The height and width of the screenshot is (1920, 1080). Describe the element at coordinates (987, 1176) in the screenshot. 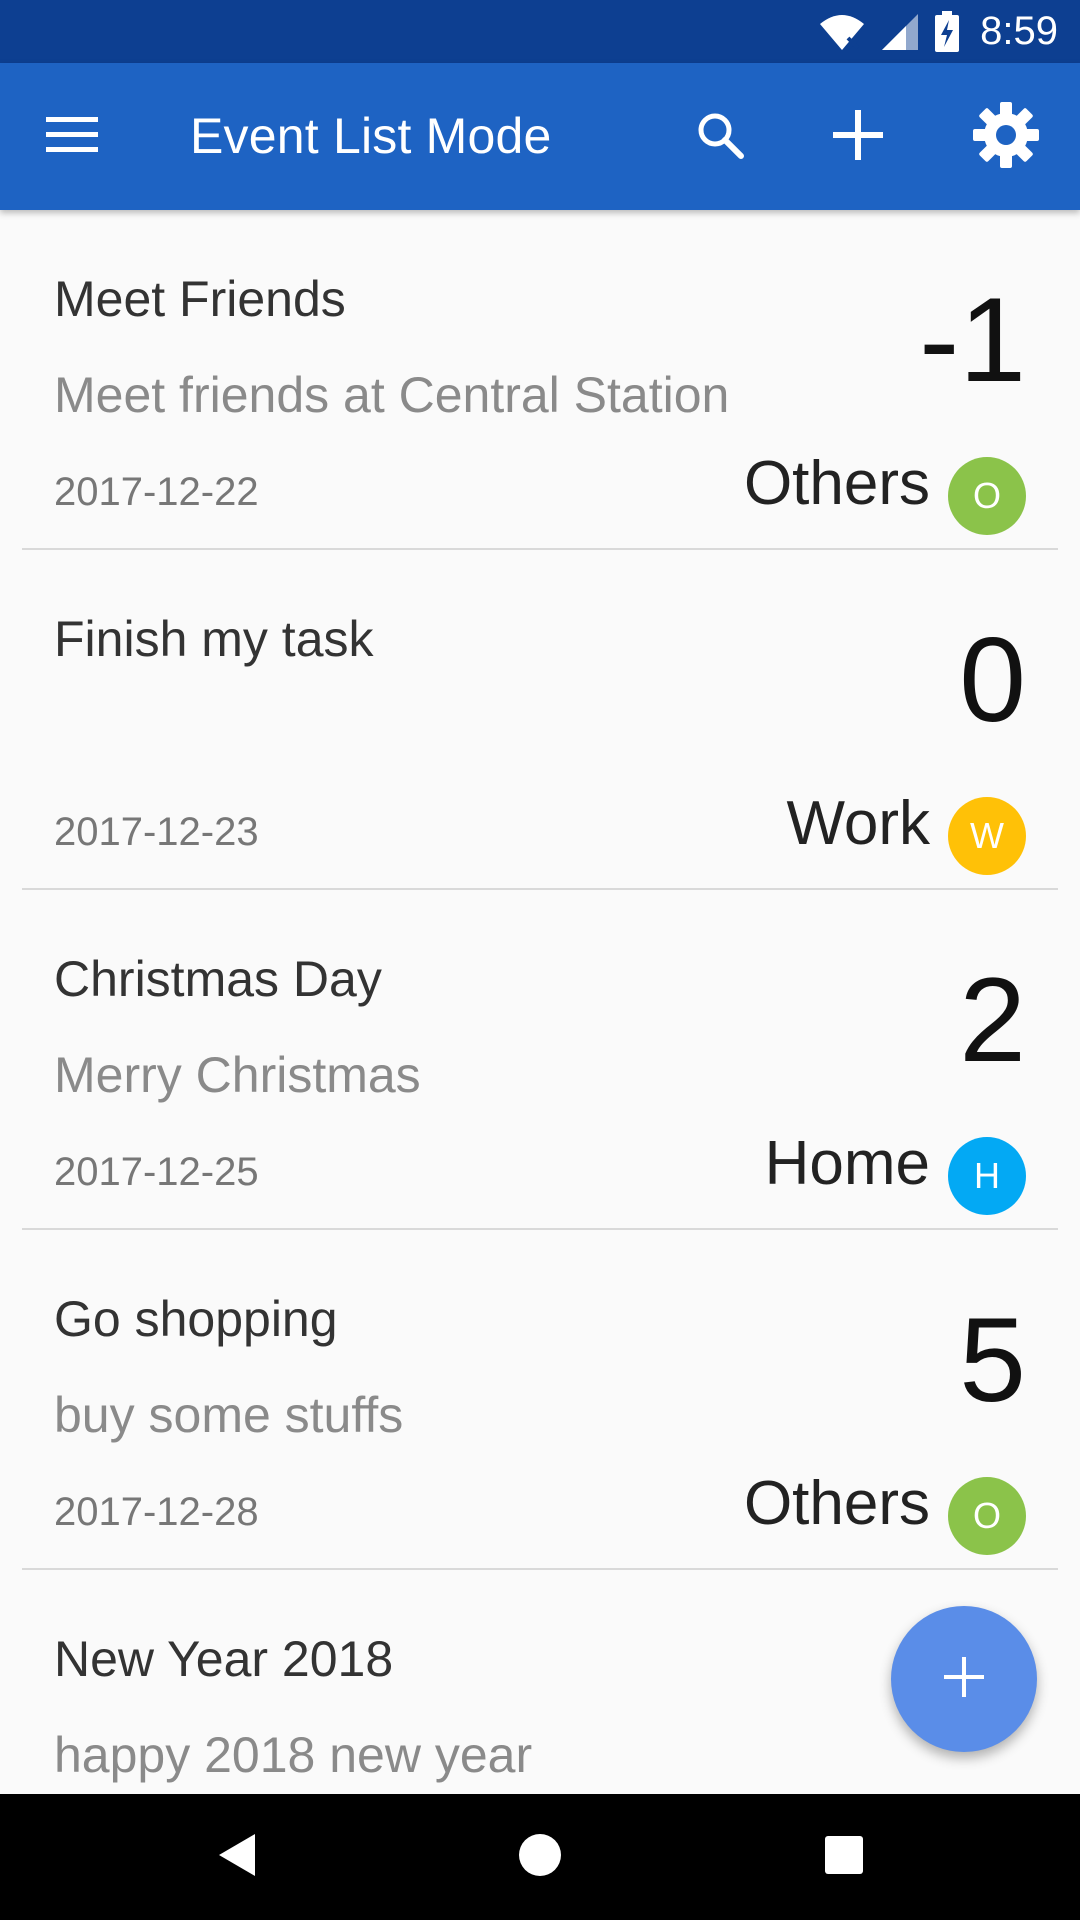

I see `category-badge: H` at that location.